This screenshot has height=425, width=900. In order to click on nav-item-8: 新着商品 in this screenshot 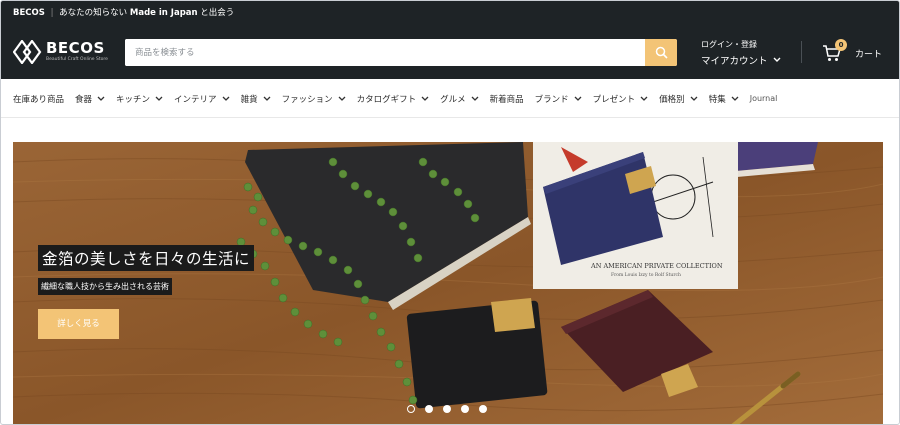, I will do `click(507, 99)`.